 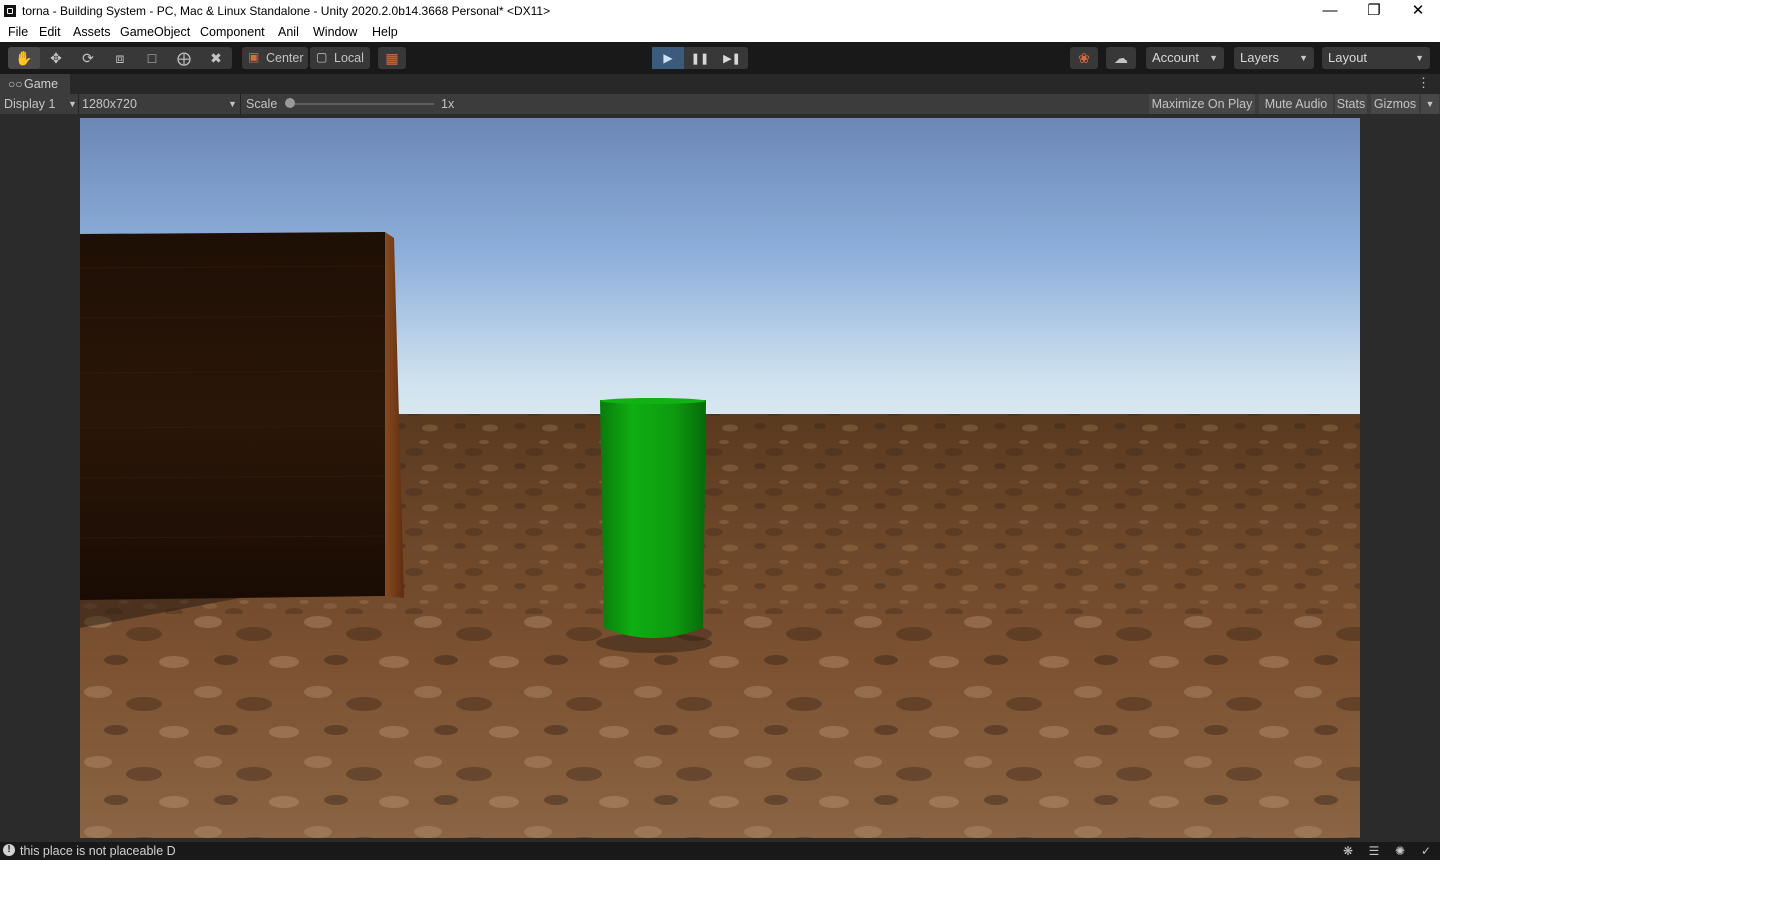 I want to click on progress-icon: ✺, so click(x=1400, y=851).